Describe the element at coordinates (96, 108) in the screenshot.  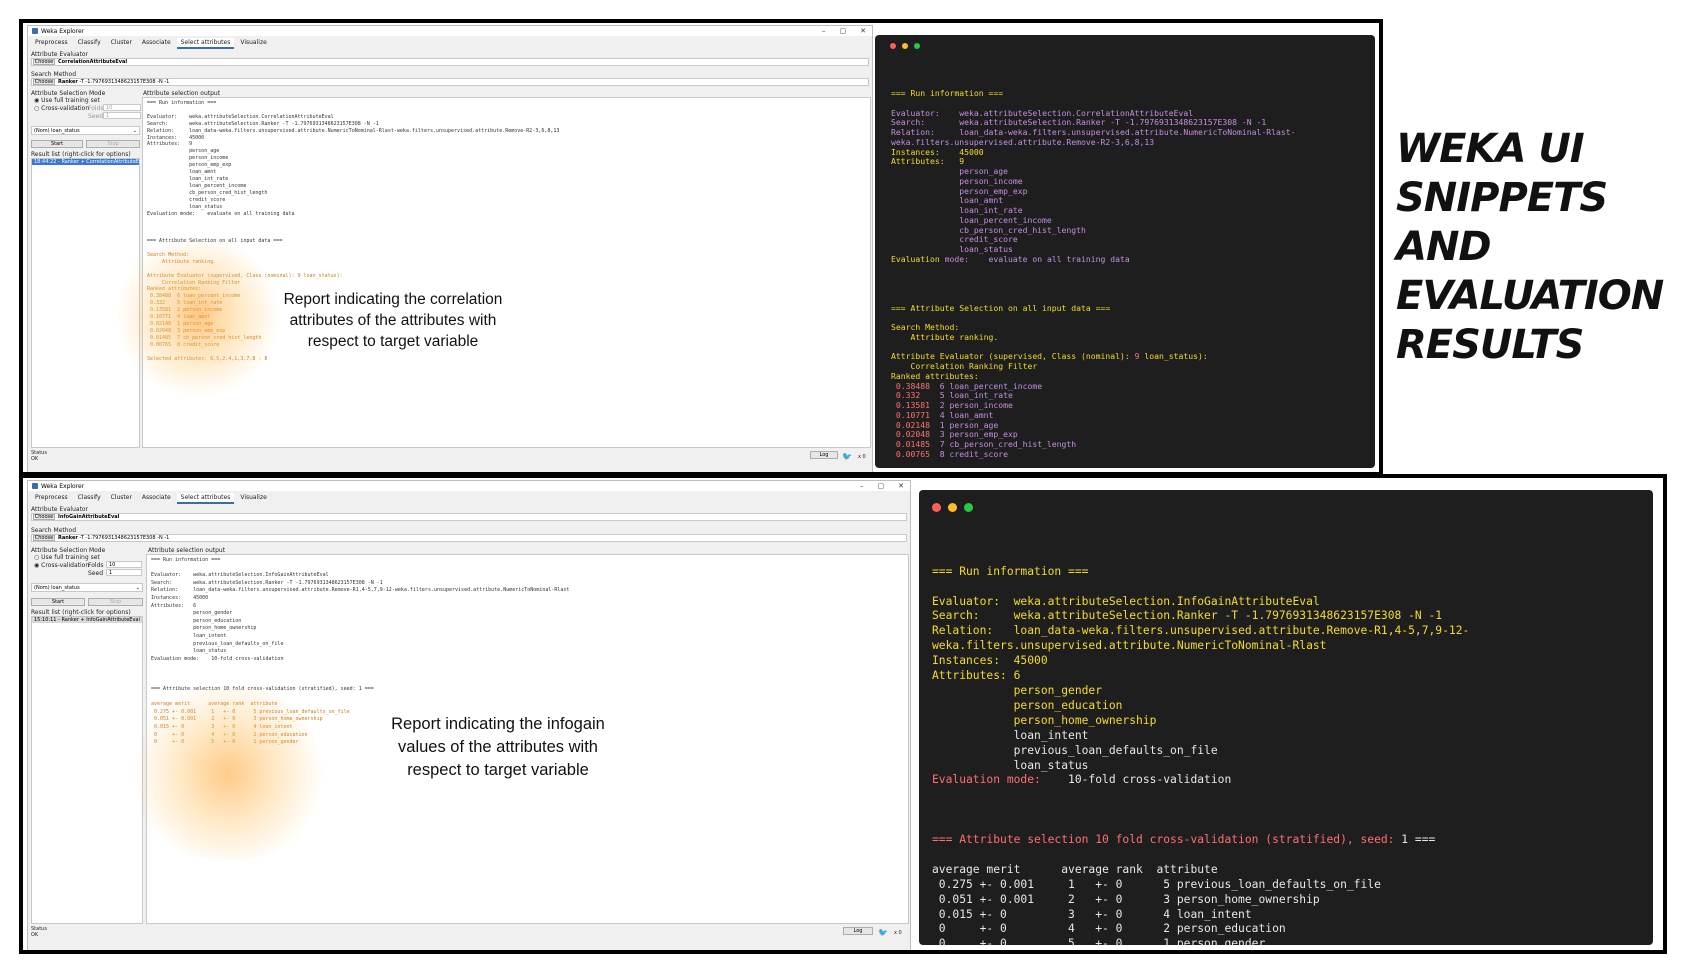
I see `folds-label: Folds` at that location.